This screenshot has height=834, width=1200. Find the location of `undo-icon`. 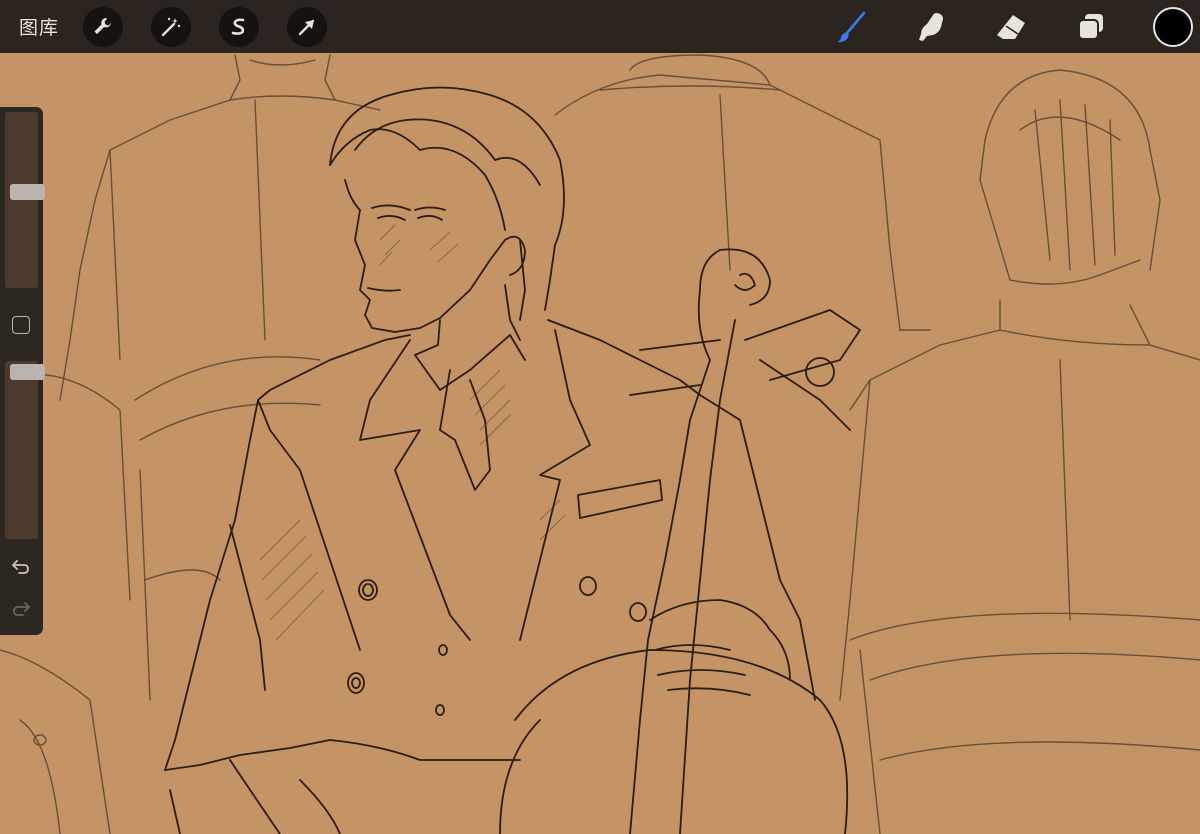

undo-icon is located at coordinates (20, 567).